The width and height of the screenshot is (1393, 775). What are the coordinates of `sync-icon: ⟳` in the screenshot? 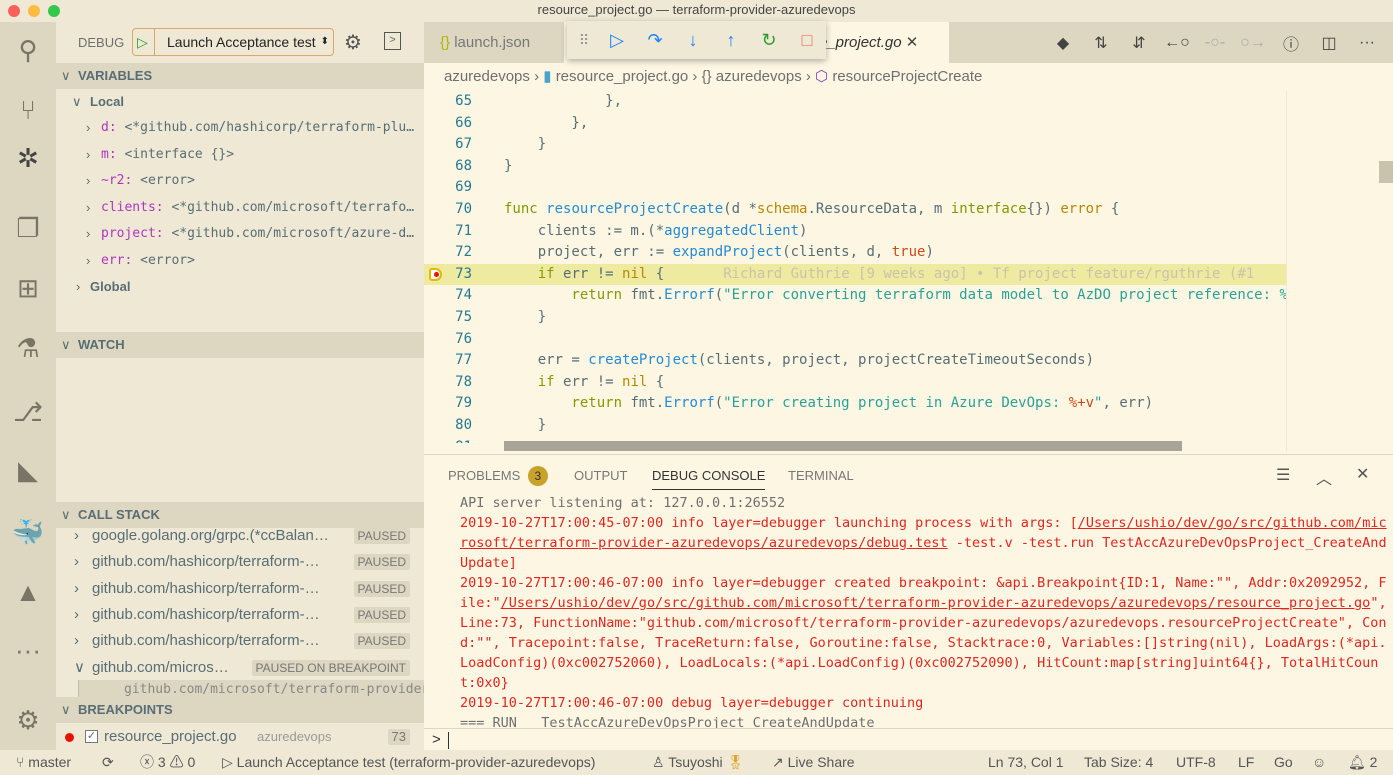 It's located at (108, 762).